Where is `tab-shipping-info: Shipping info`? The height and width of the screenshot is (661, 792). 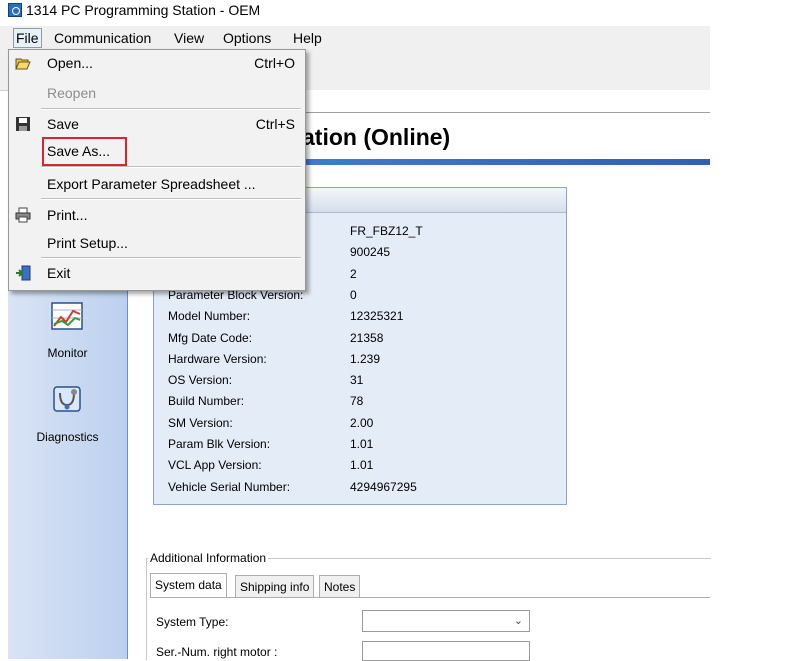 tab-shipping-info: Shipping info is located at coordinates (275, 586).